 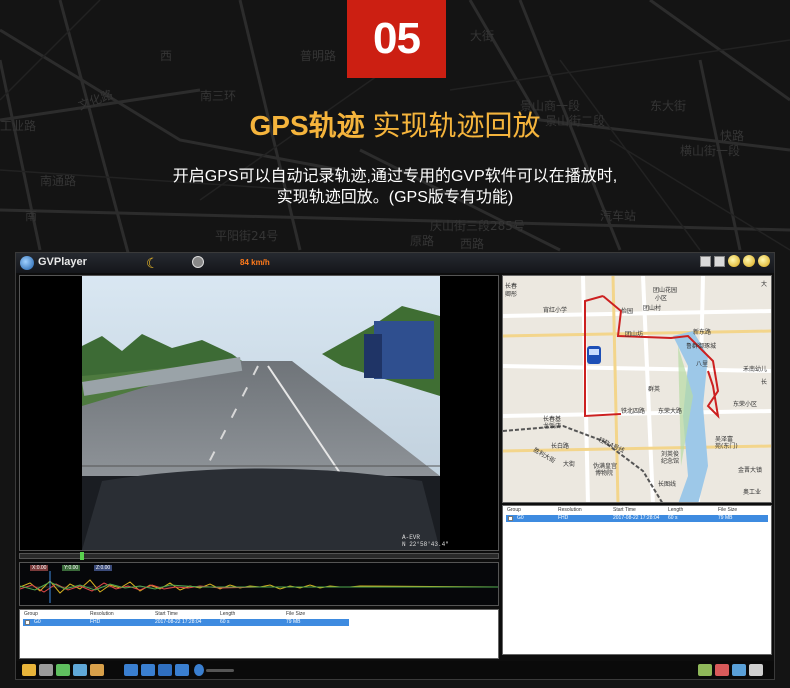 I want to click on app-name: GVPlayer, so click(x=62, y=262).